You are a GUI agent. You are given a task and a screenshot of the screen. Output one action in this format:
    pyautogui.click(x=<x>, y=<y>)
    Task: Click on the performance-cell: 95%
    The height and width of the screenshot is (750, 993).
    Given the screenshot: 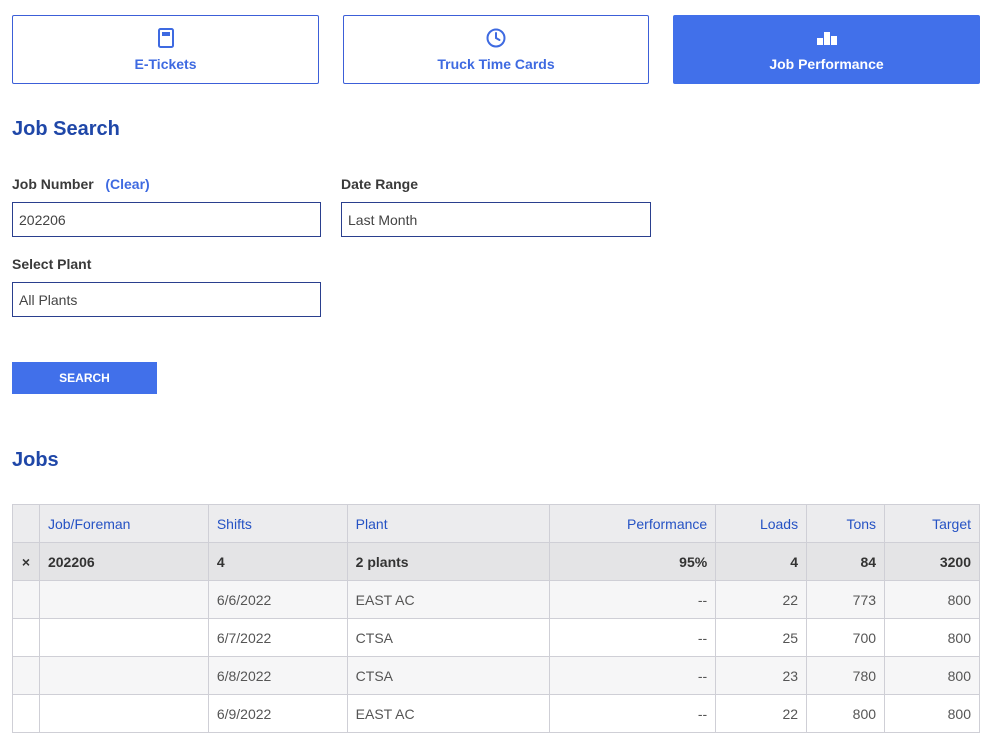 What is the action you would take?
    pyautogui.click(x=633, y=561)
    